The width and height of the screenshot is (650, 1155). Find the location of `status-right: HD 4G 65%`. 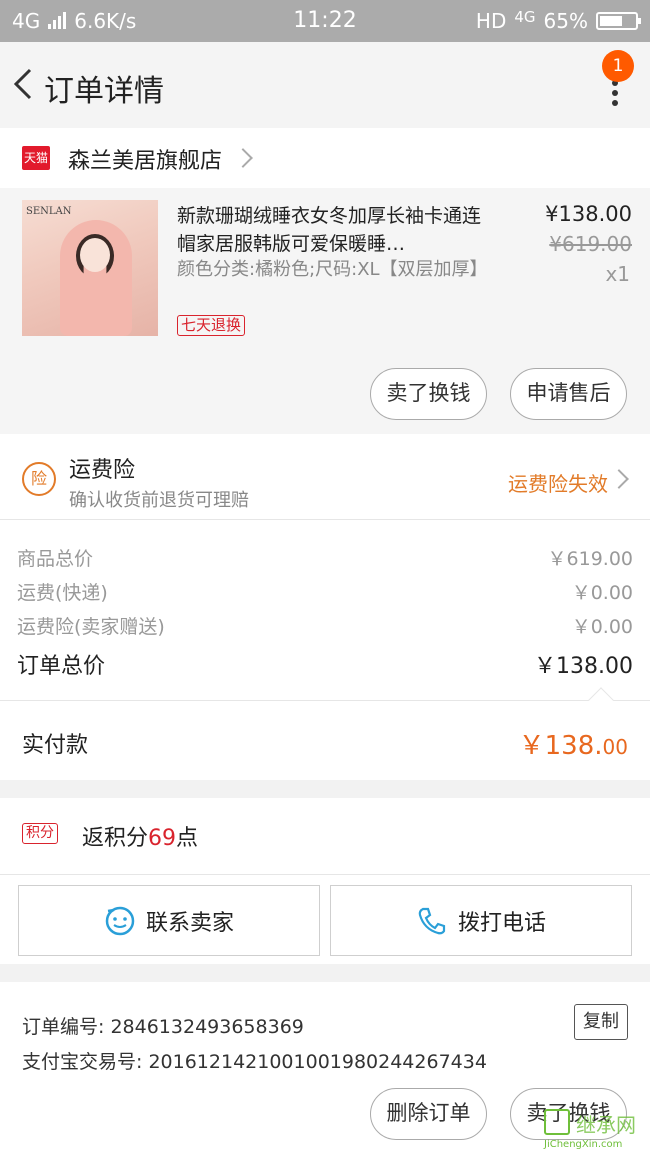

status-right: HD 4G 65% is located at coordinates (558, 20).